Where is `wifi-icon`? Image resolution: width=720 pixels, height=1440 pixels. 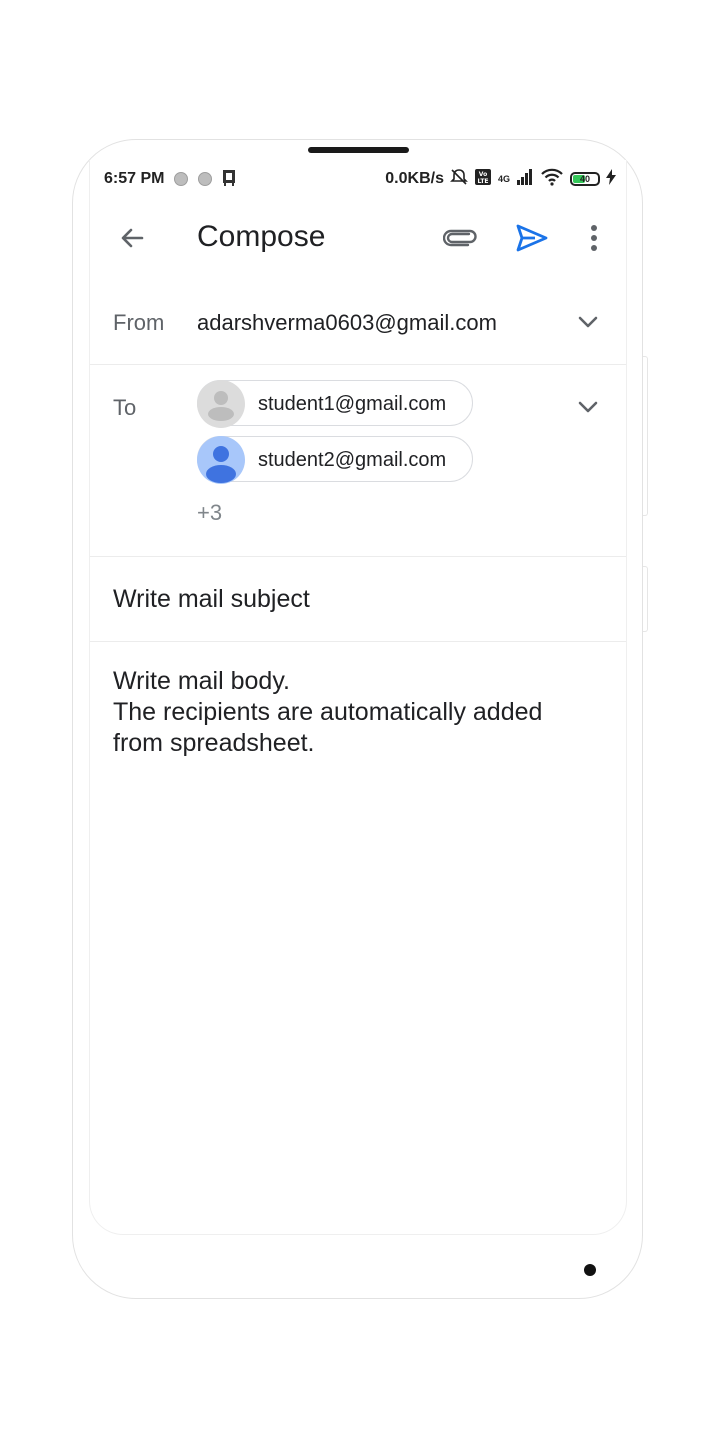 wifi-icon is located at coordinates (552, 179).